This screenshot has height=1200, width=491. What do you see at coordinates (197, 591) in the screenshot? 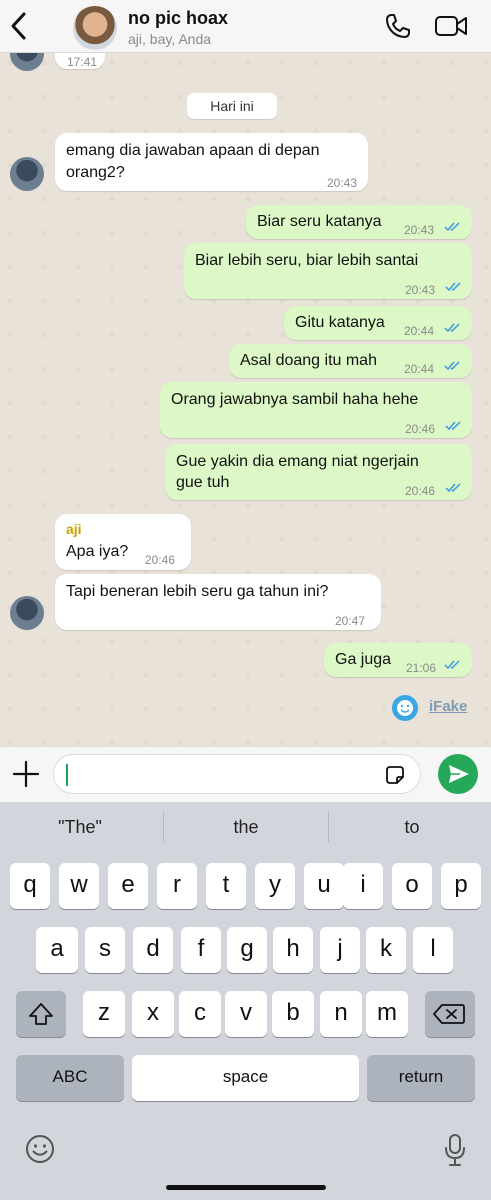
I see `message-text: Tapi beneran lebih seru ga tahun ini?` at bounding box center [197, 591].